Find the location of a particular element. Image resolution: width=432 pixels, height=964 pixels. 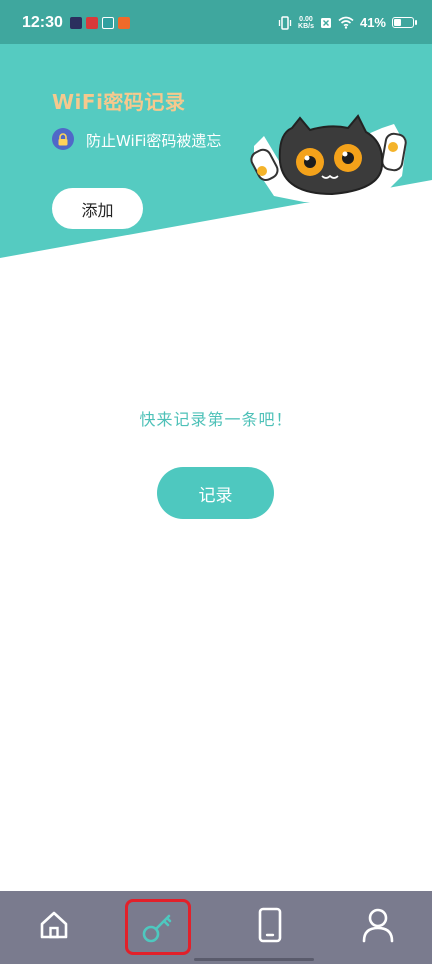

home-icon is located at coordinates (54, 925).